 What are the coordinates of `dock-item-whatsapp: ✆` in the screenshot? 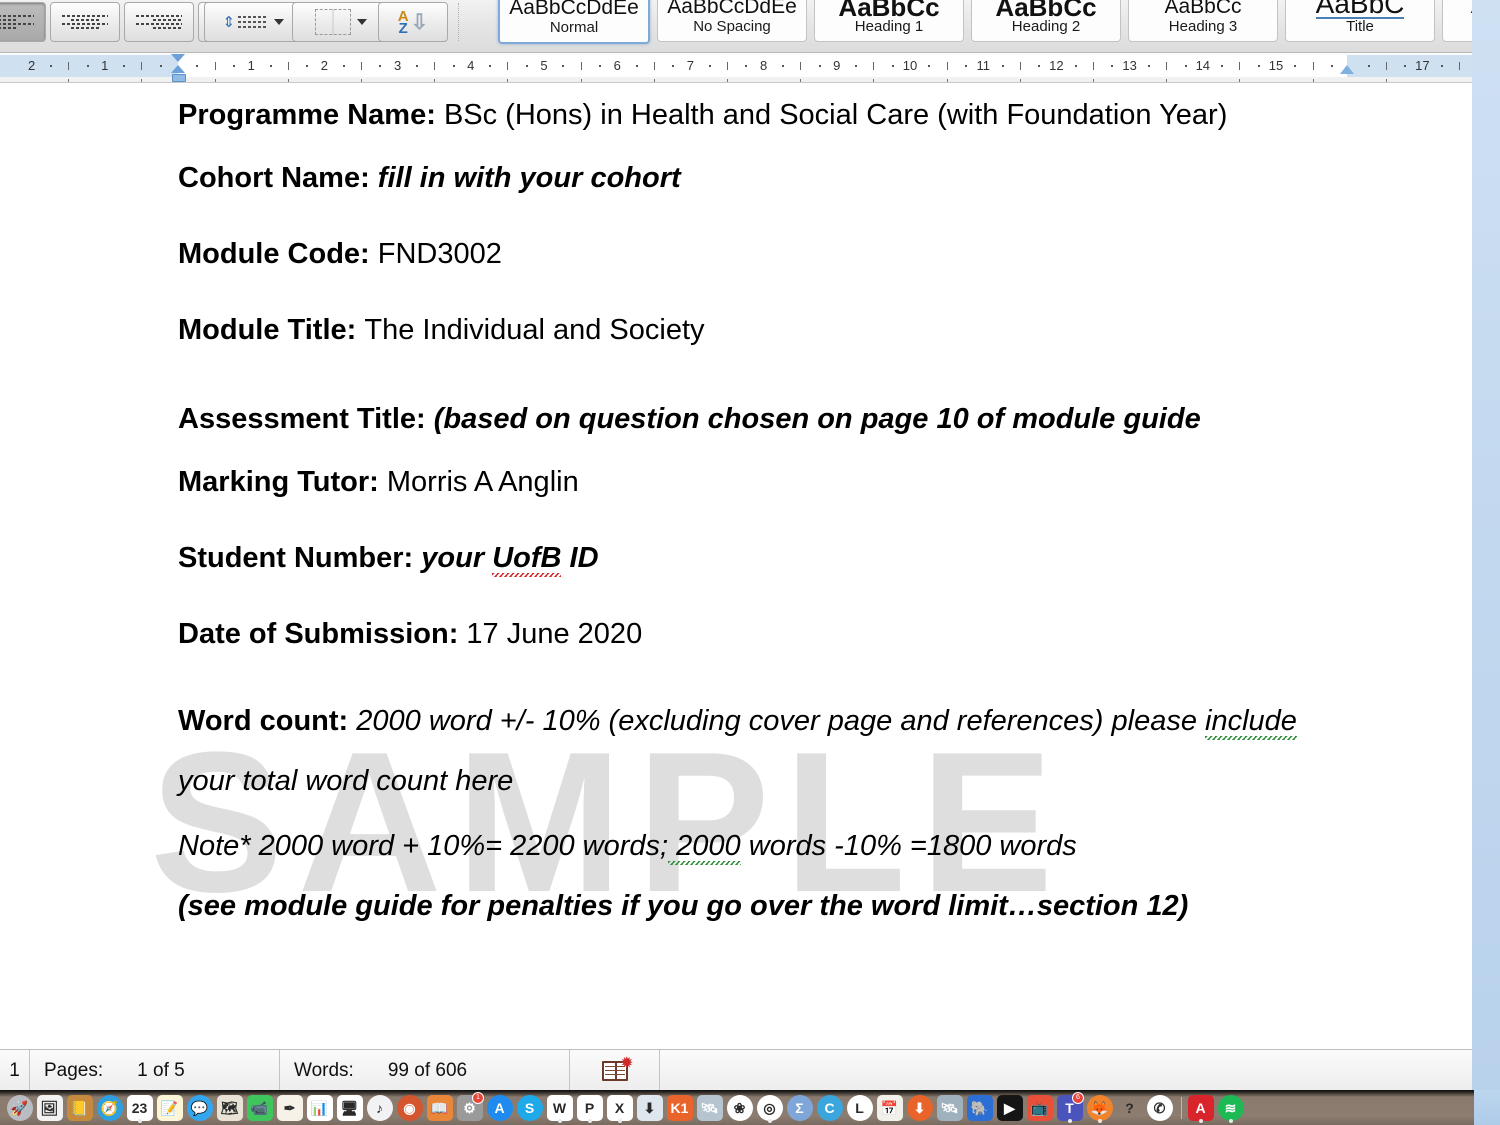 It's located at (1159, 1108).